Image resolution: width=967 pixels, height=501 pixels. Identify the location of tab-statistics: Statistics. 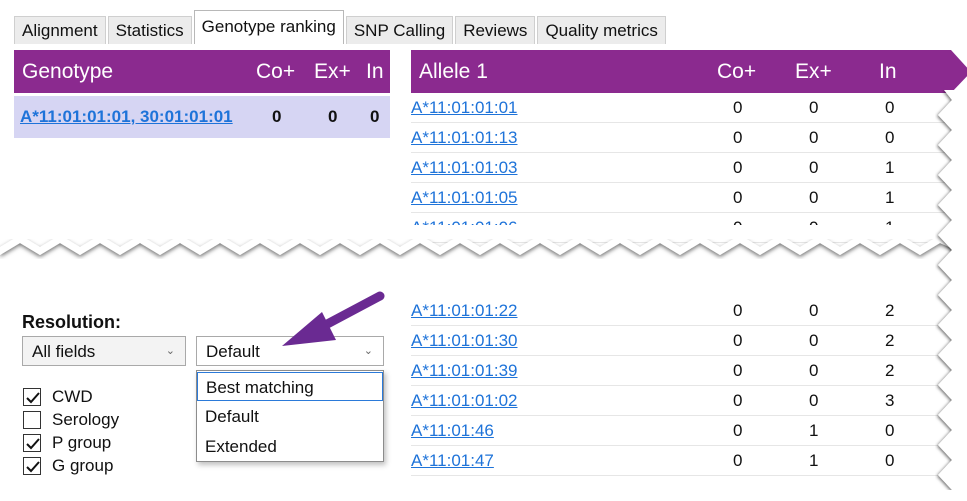
(149, 30).